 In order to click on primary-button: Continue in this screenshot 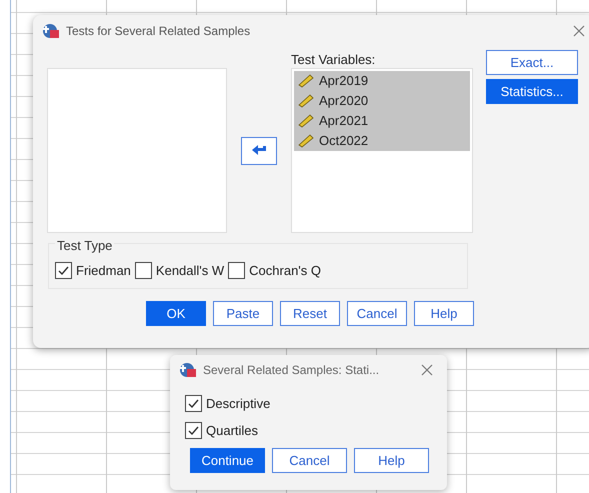, I will do `click(227, 460)`.